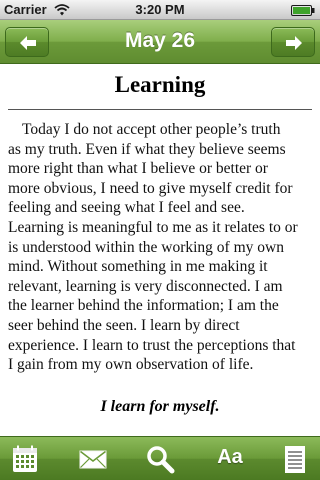 This screenshot has width=320, height=480. I want to click on date-title: May 26, so click(160, 40).